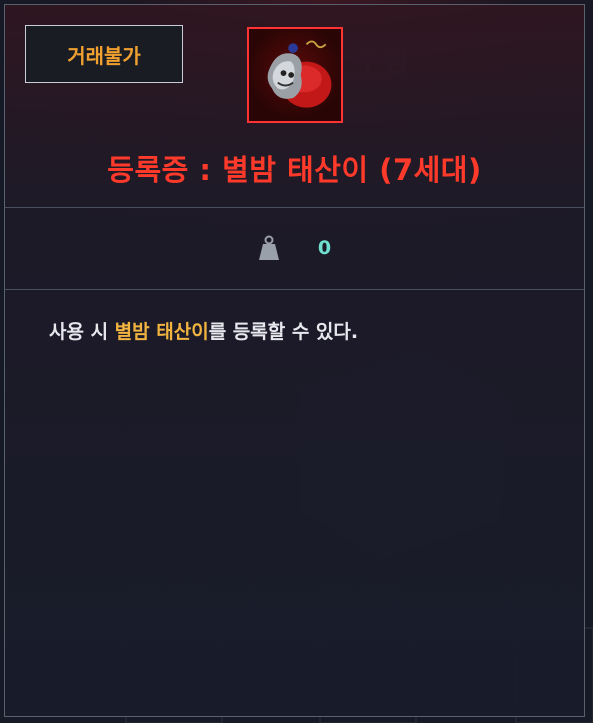 The width and height of the screenshot is (593, 723). What do you see at coordinates (283, 332) in the screenshot?
I see `description-suffix: 를 등록할 수 있다.` at bounding box center [283, 332].